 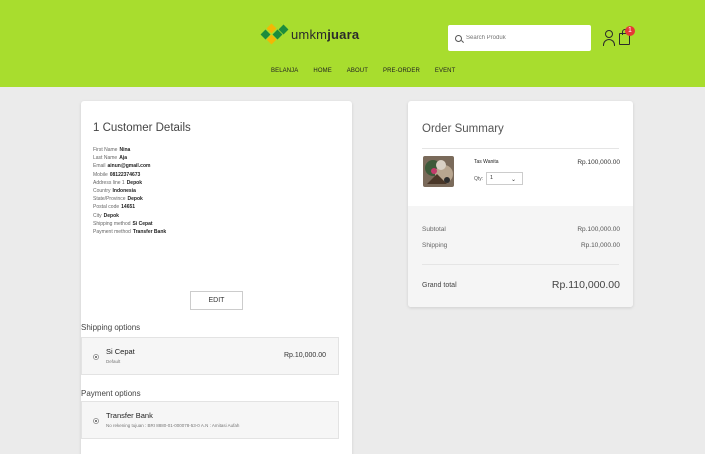 What do you see at coordinates (111, 393) in the screenshot?
I see `payment-options-title: Payment options` at bounding box center [111, 393].